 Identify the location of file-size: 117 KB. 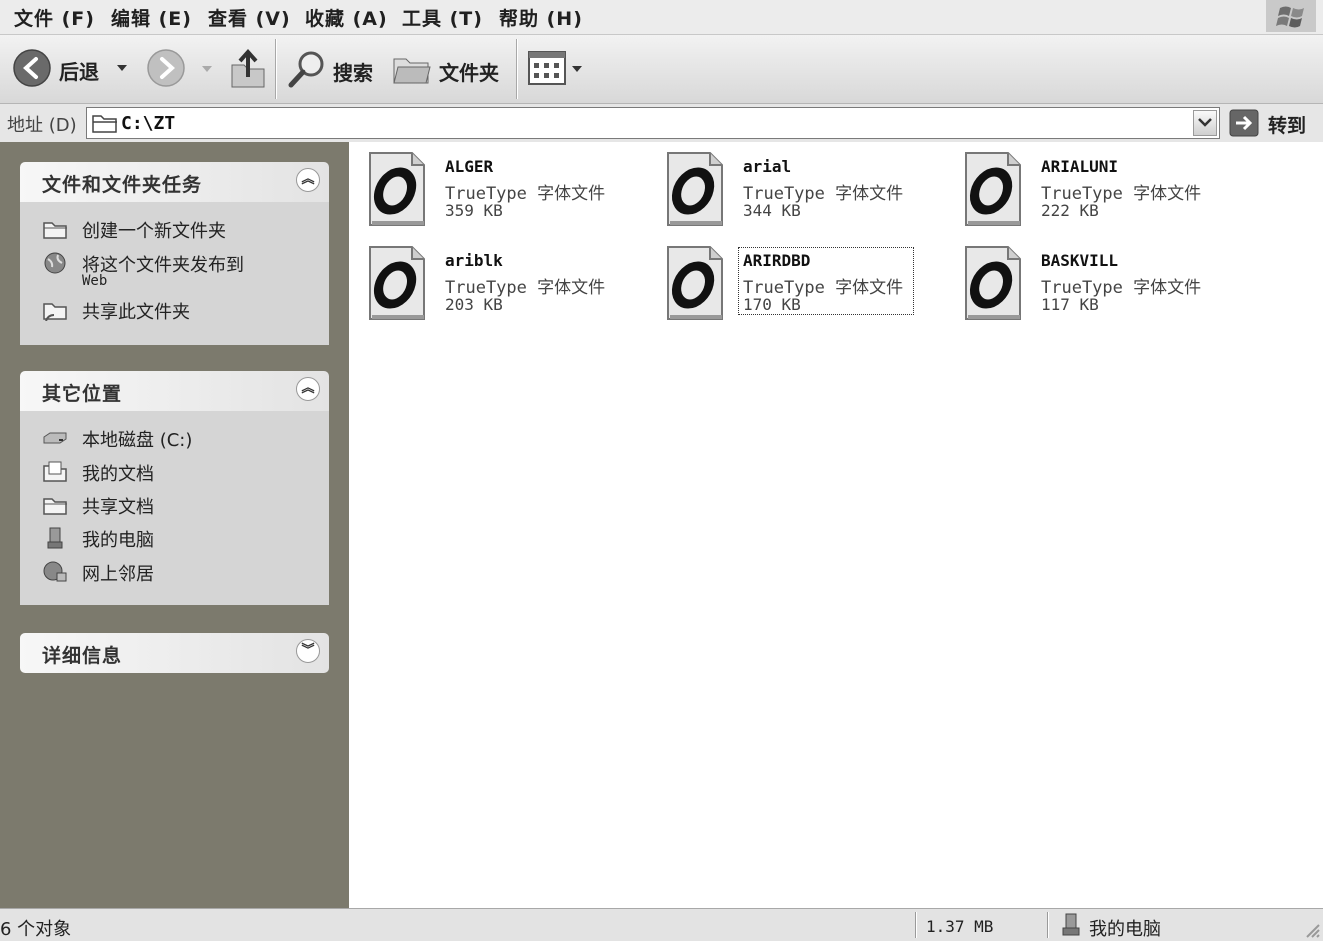
(1070, 304).